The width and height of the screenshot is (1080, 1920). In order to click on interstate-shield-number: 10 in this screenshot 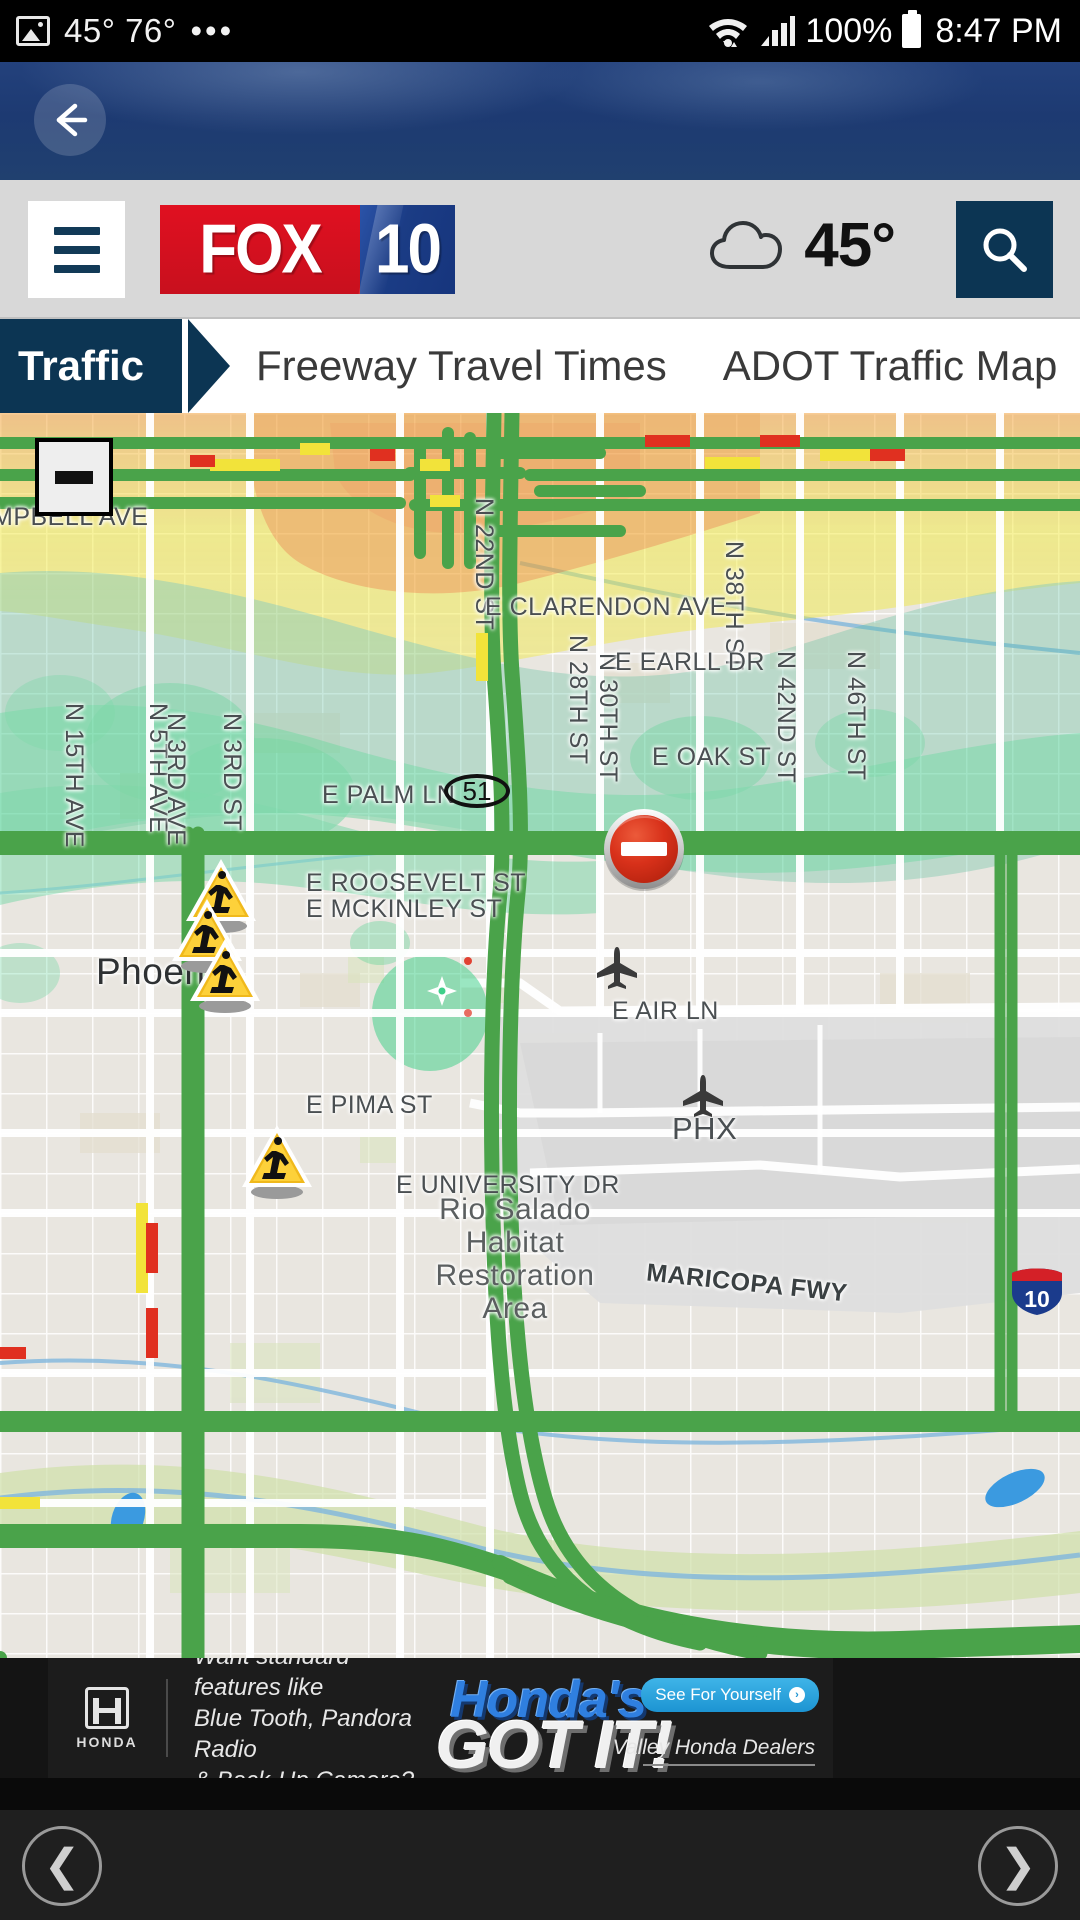, I will do `click(1037, 1299)`.